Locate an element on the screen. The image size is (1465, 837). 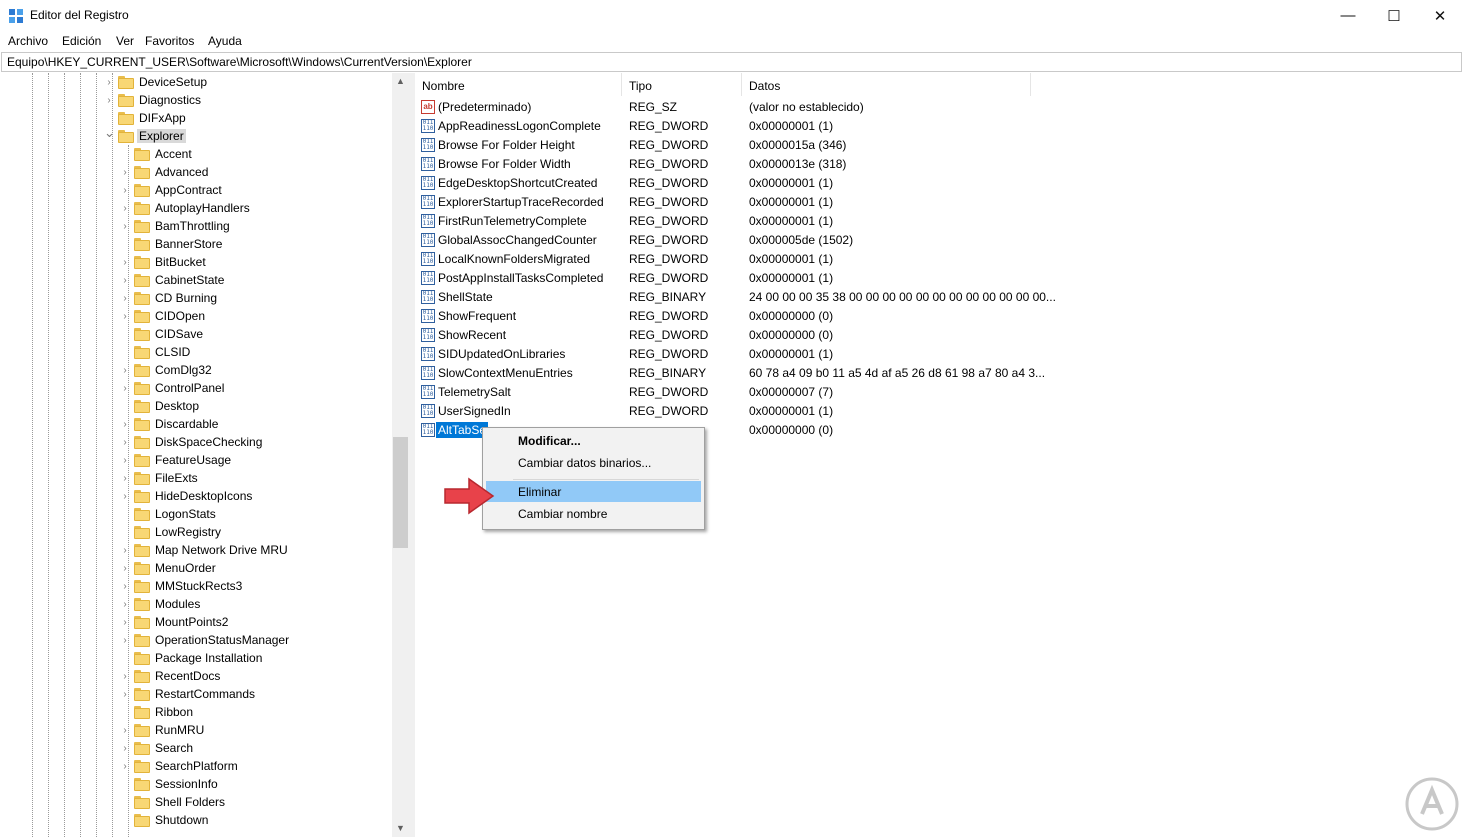
tree-item-diagnostics: › Diagnostics is located at coordinates (196, 101).